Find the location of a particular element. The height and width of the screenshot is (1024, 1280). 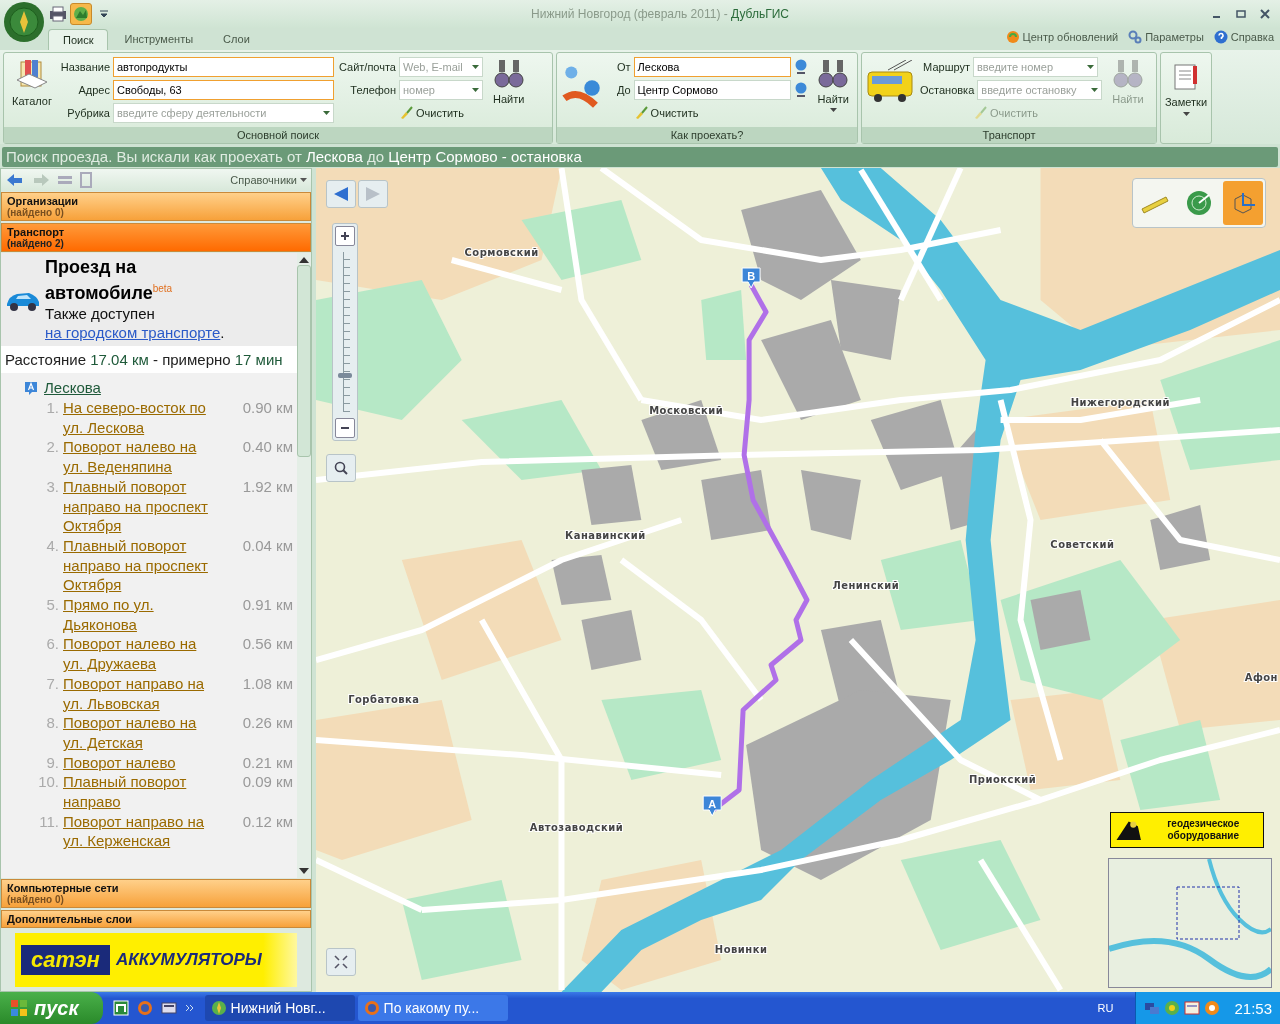

zoom-slider-thumb is located at coordinates (345, 375).